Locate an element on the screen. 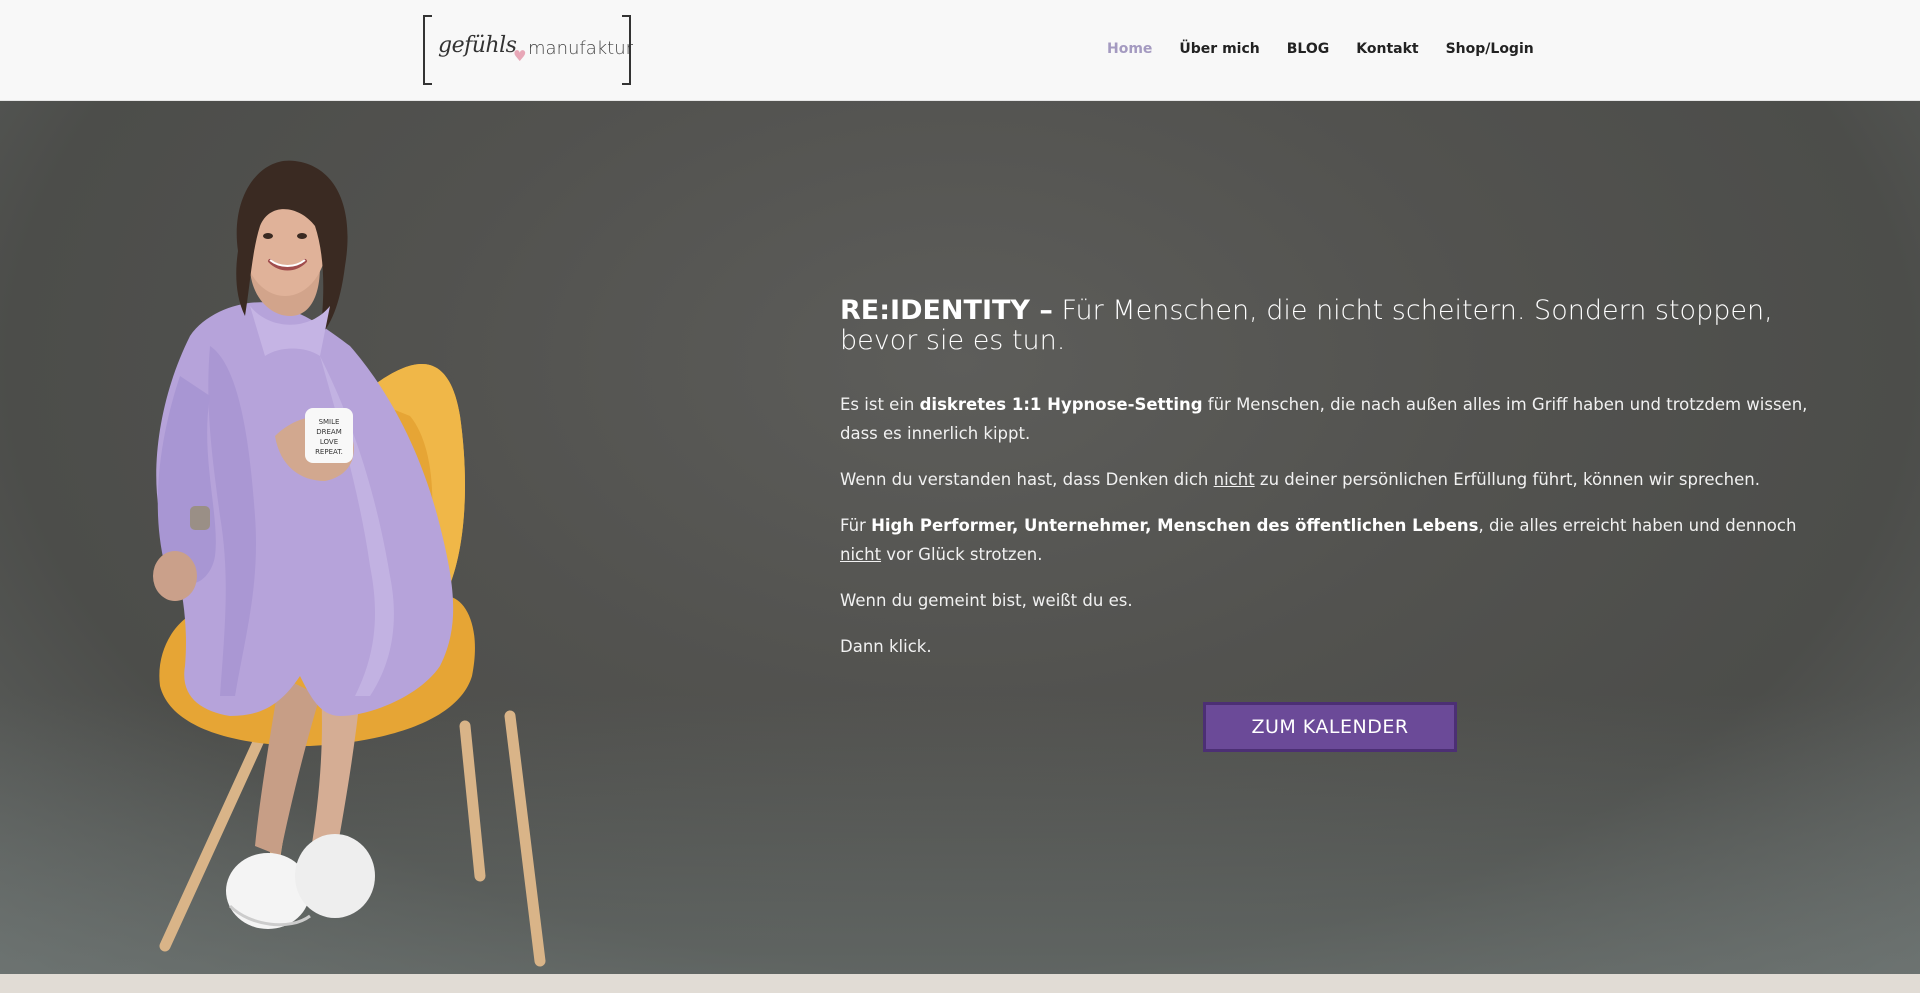  p2-underline: nicht is located at coordinates (1234, 479).